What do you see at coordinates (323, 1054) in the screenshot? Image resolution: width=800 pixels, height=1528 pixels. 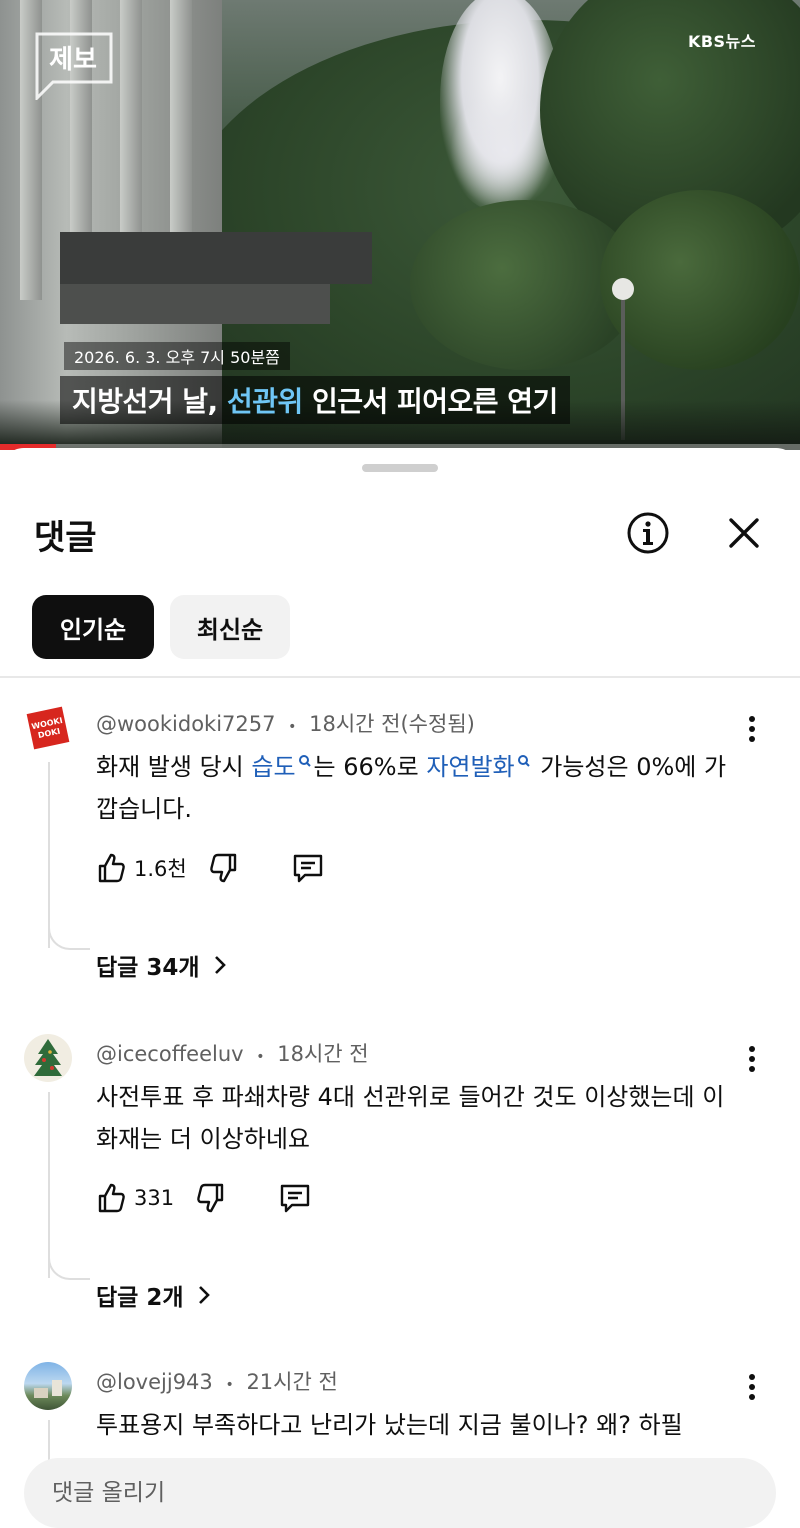 I see `comment-time: 18시간 전` at bounding box center [323, 1054].